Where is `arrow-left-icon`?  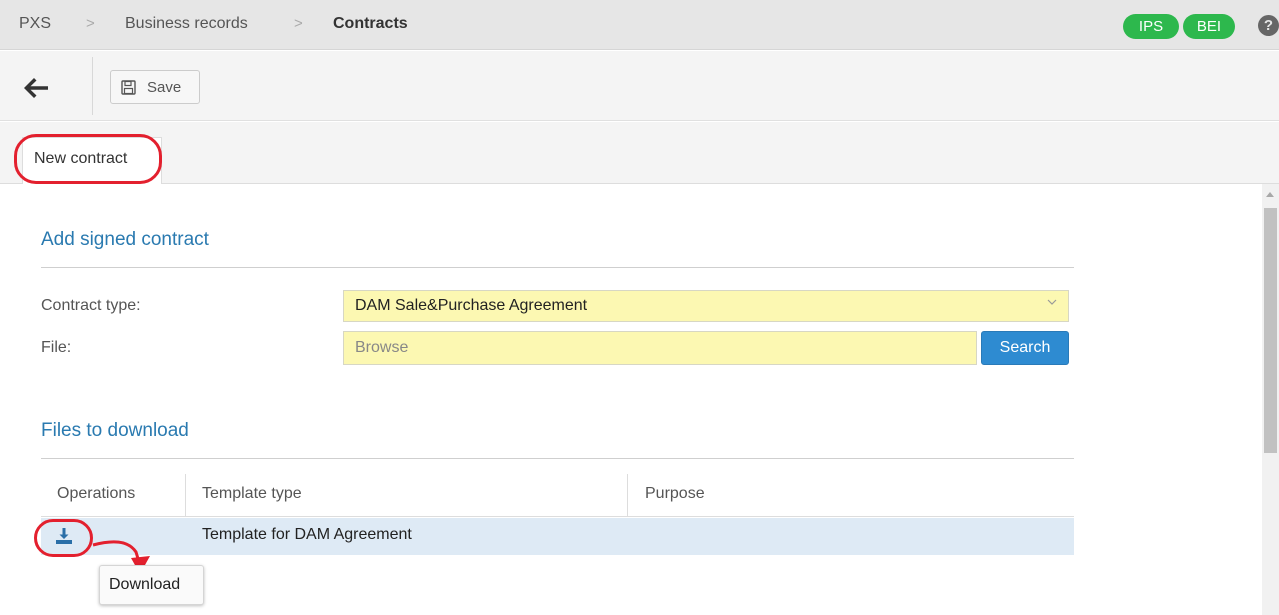 arrow-left-icon is located at coordinates (36, 88).